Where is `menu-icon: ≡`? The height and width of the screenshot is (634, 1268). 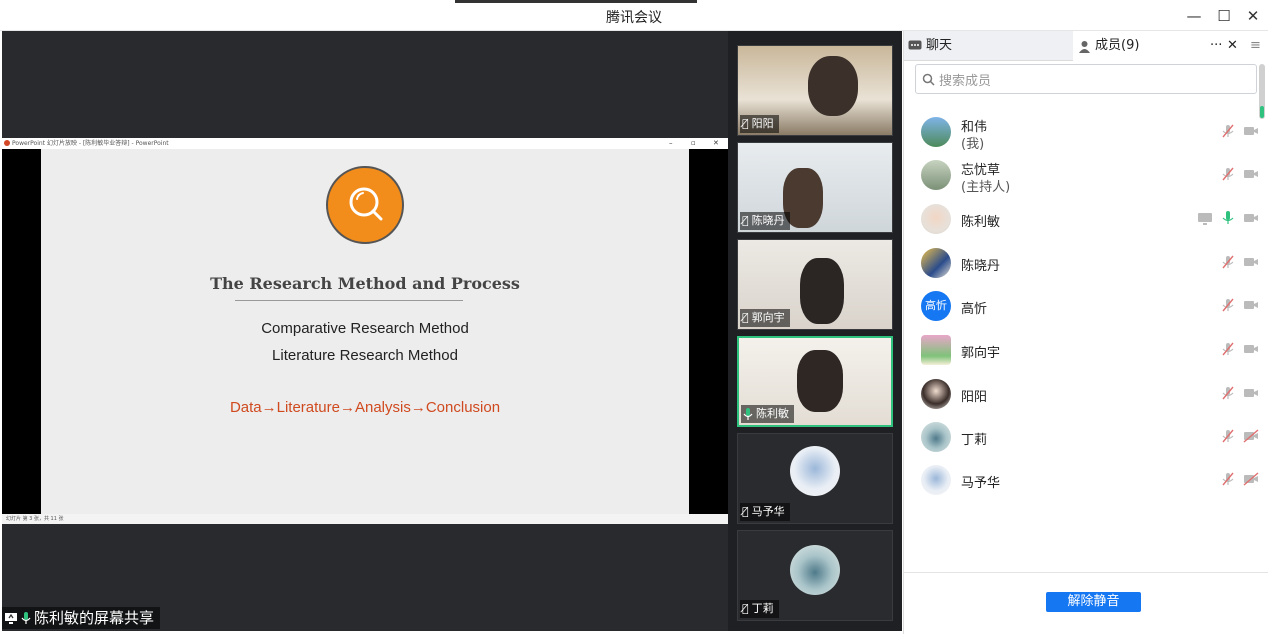
menu-icon: ≡ is located at coordinates (1255, 46).